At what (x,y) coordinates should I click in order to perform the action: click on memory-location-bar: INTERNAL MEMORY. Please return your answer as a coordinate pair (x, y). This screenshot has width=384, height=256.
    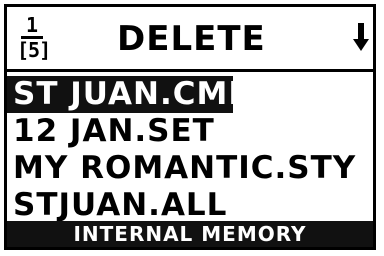
    Looking at the image, I should click on (190, 234).